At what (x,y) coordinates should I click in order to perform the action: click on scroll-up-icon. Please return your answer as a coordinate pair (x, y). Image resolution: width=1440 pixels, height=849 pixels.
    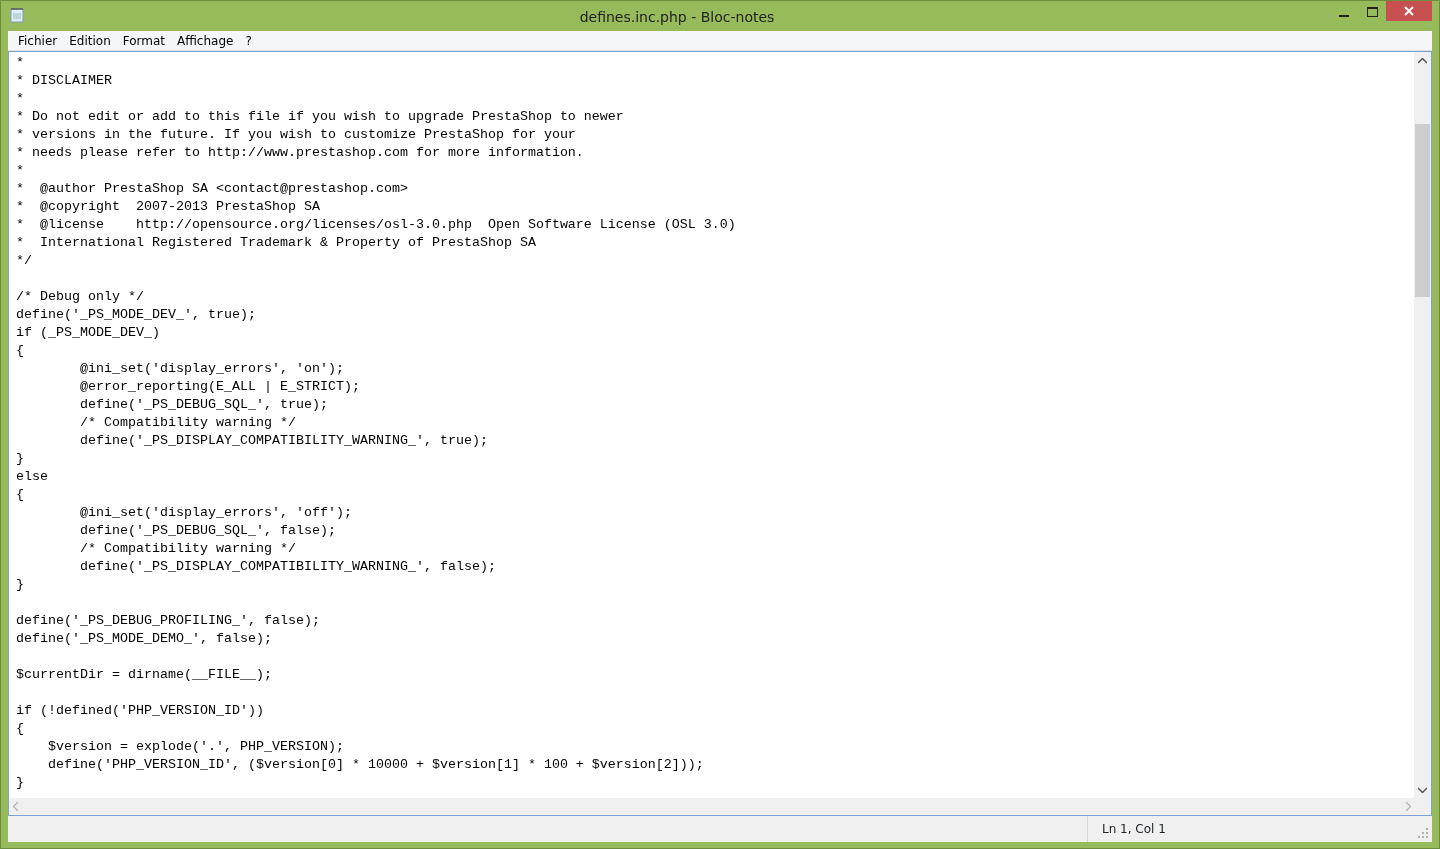
    Looking at the image, I should click on (1422, 60).